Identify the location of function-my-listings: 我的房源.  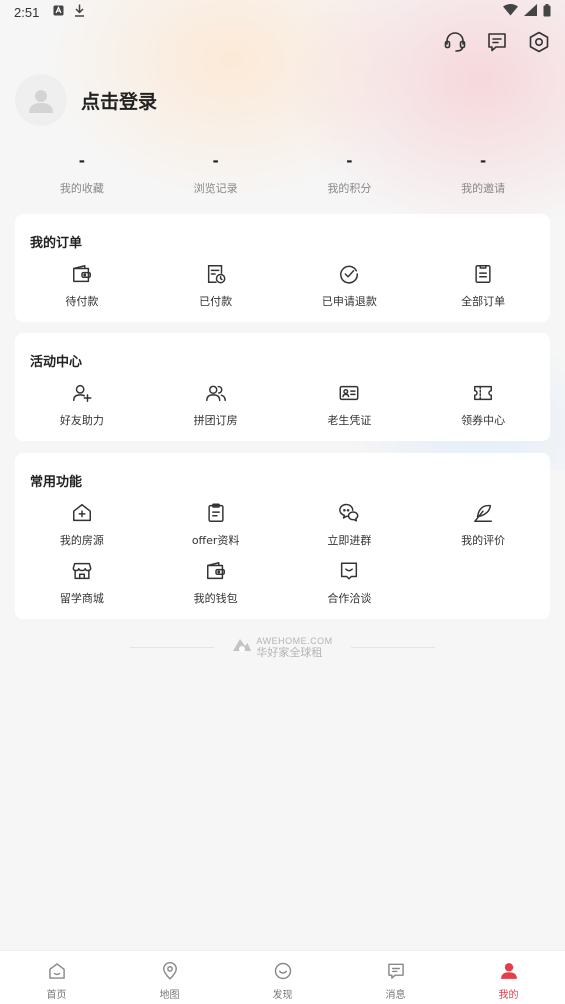
(82, 530).